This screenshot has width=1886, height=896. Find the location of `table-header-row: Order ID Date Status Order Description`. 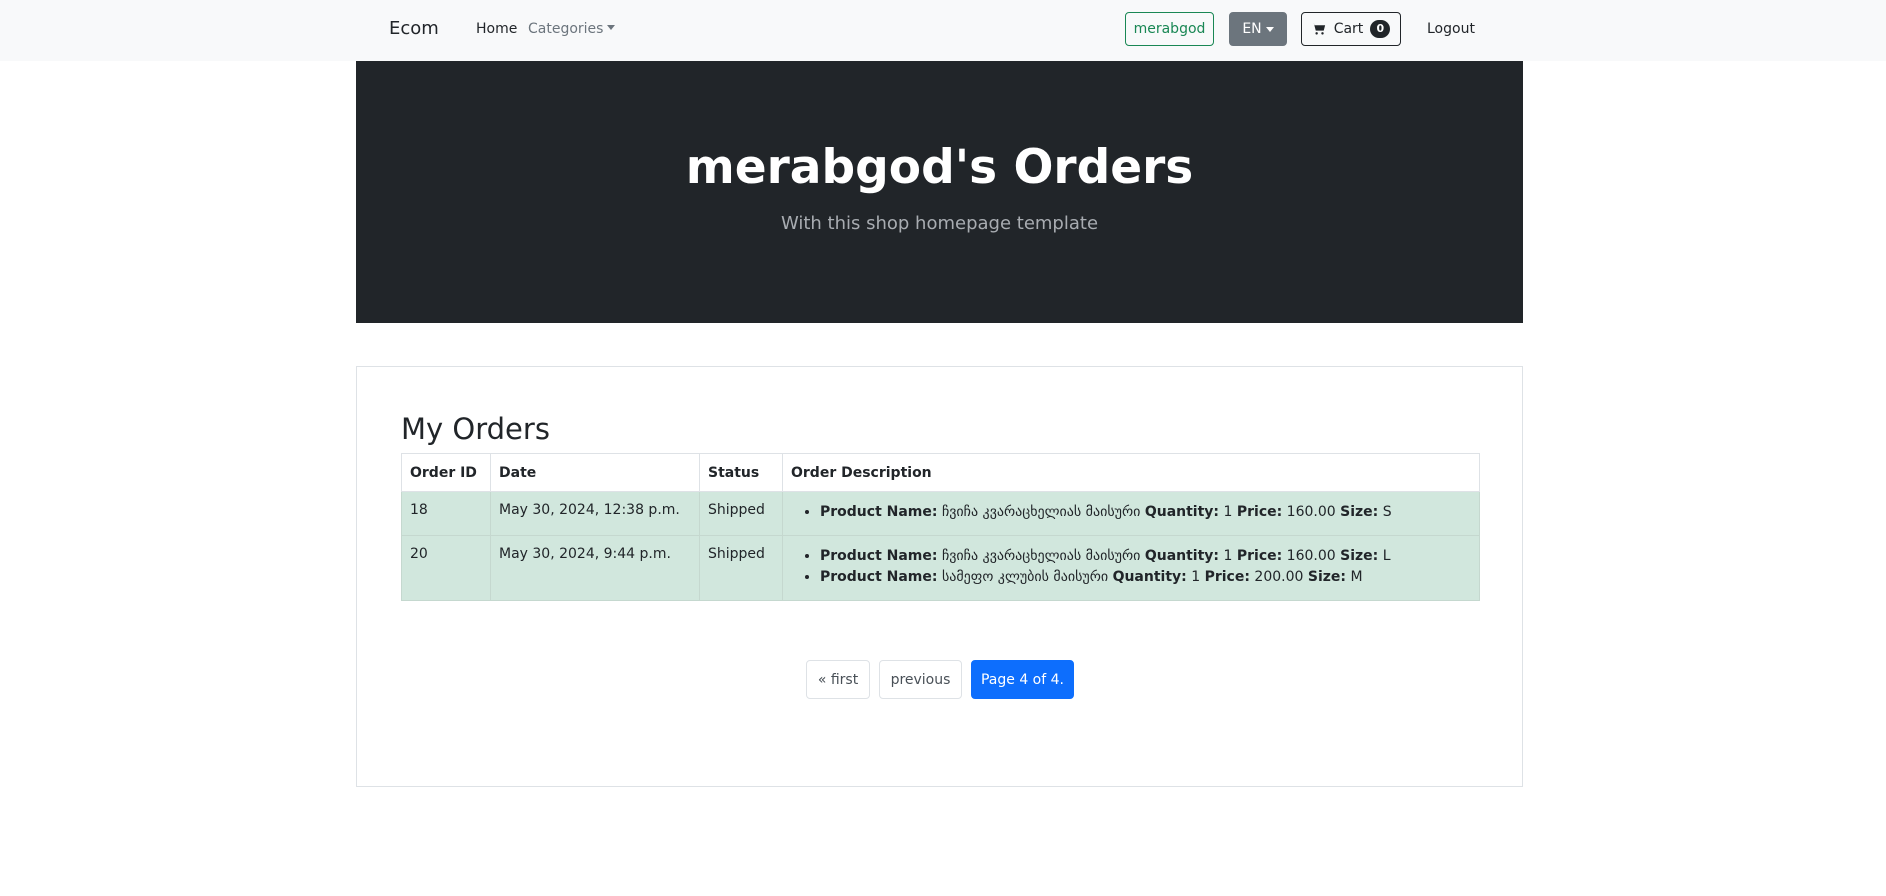

table-header-row: Order ID Date Status Order Description is located at coordinates (940, 472).